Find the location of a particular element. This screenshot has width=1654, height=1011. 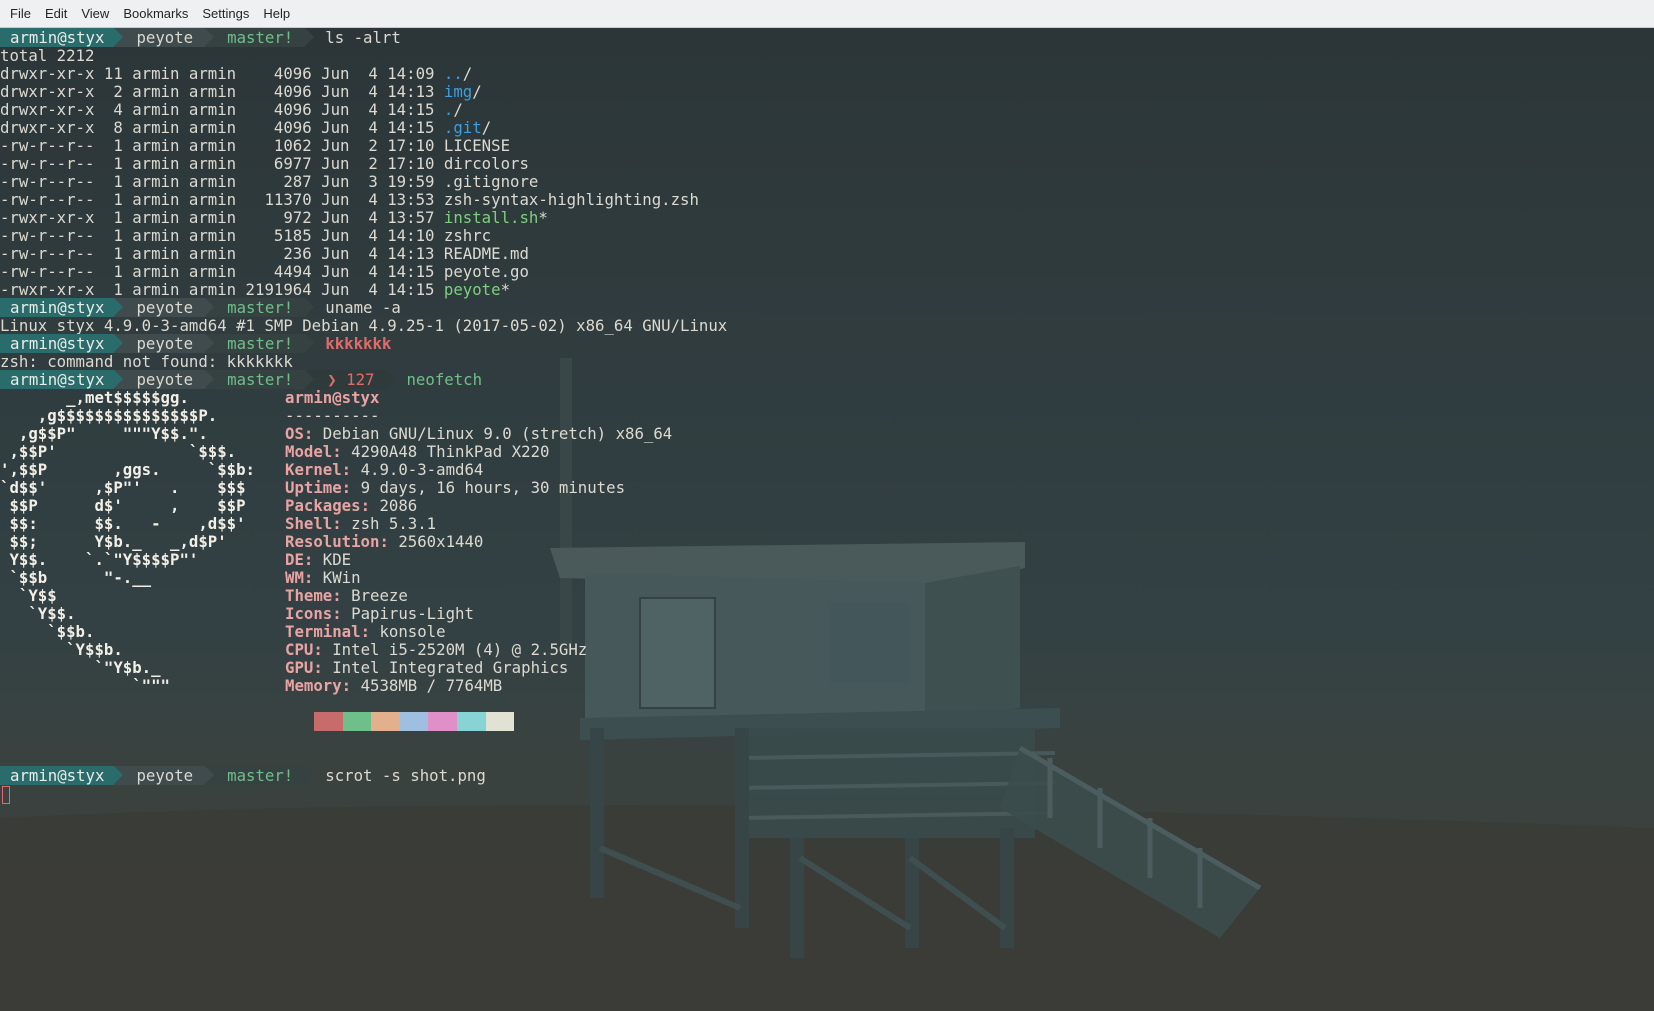

neofetch-info-line: Model: 4290A48 ThinkPad X220 is located at coordinates (417, 451).